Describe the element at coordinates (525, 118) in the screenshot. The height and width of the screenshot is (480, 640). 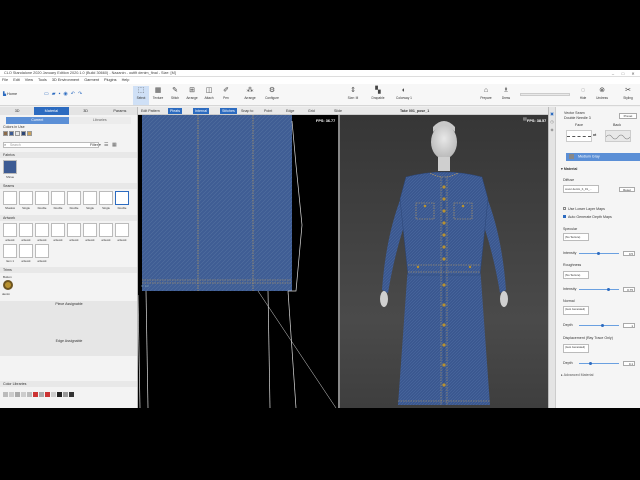
I see `view-mode-icon: ▤` at that location.